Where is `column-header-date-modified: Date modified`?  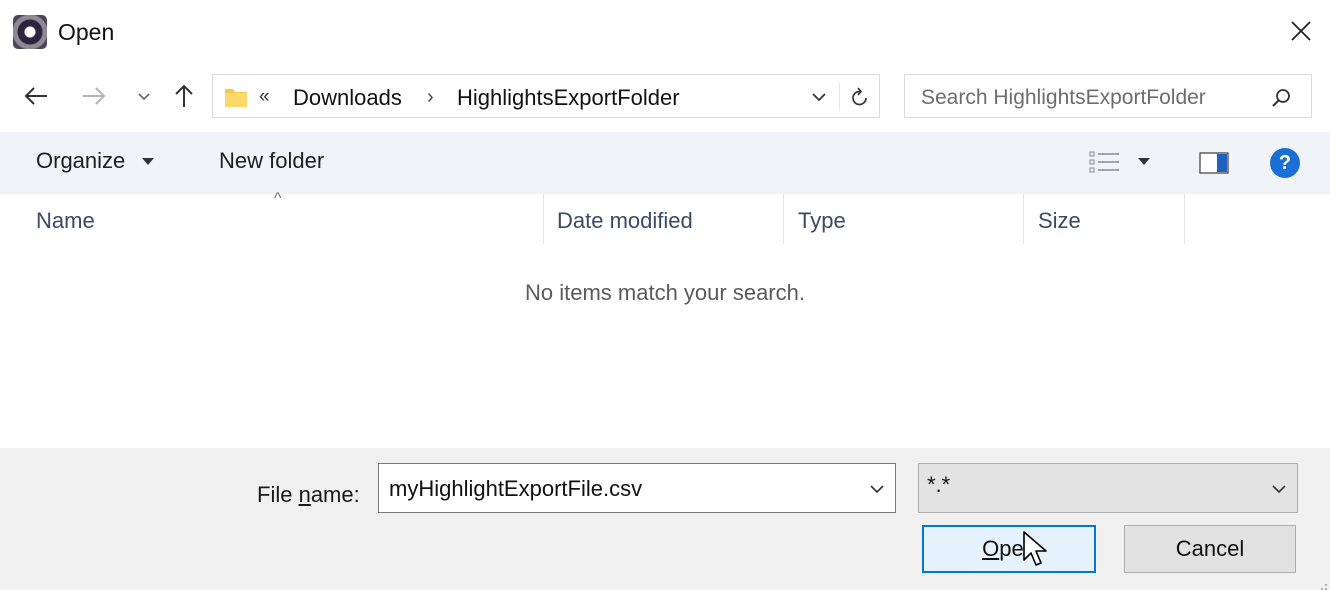 column-header-date-modified: Date modified is located at coordinates (625, 221).